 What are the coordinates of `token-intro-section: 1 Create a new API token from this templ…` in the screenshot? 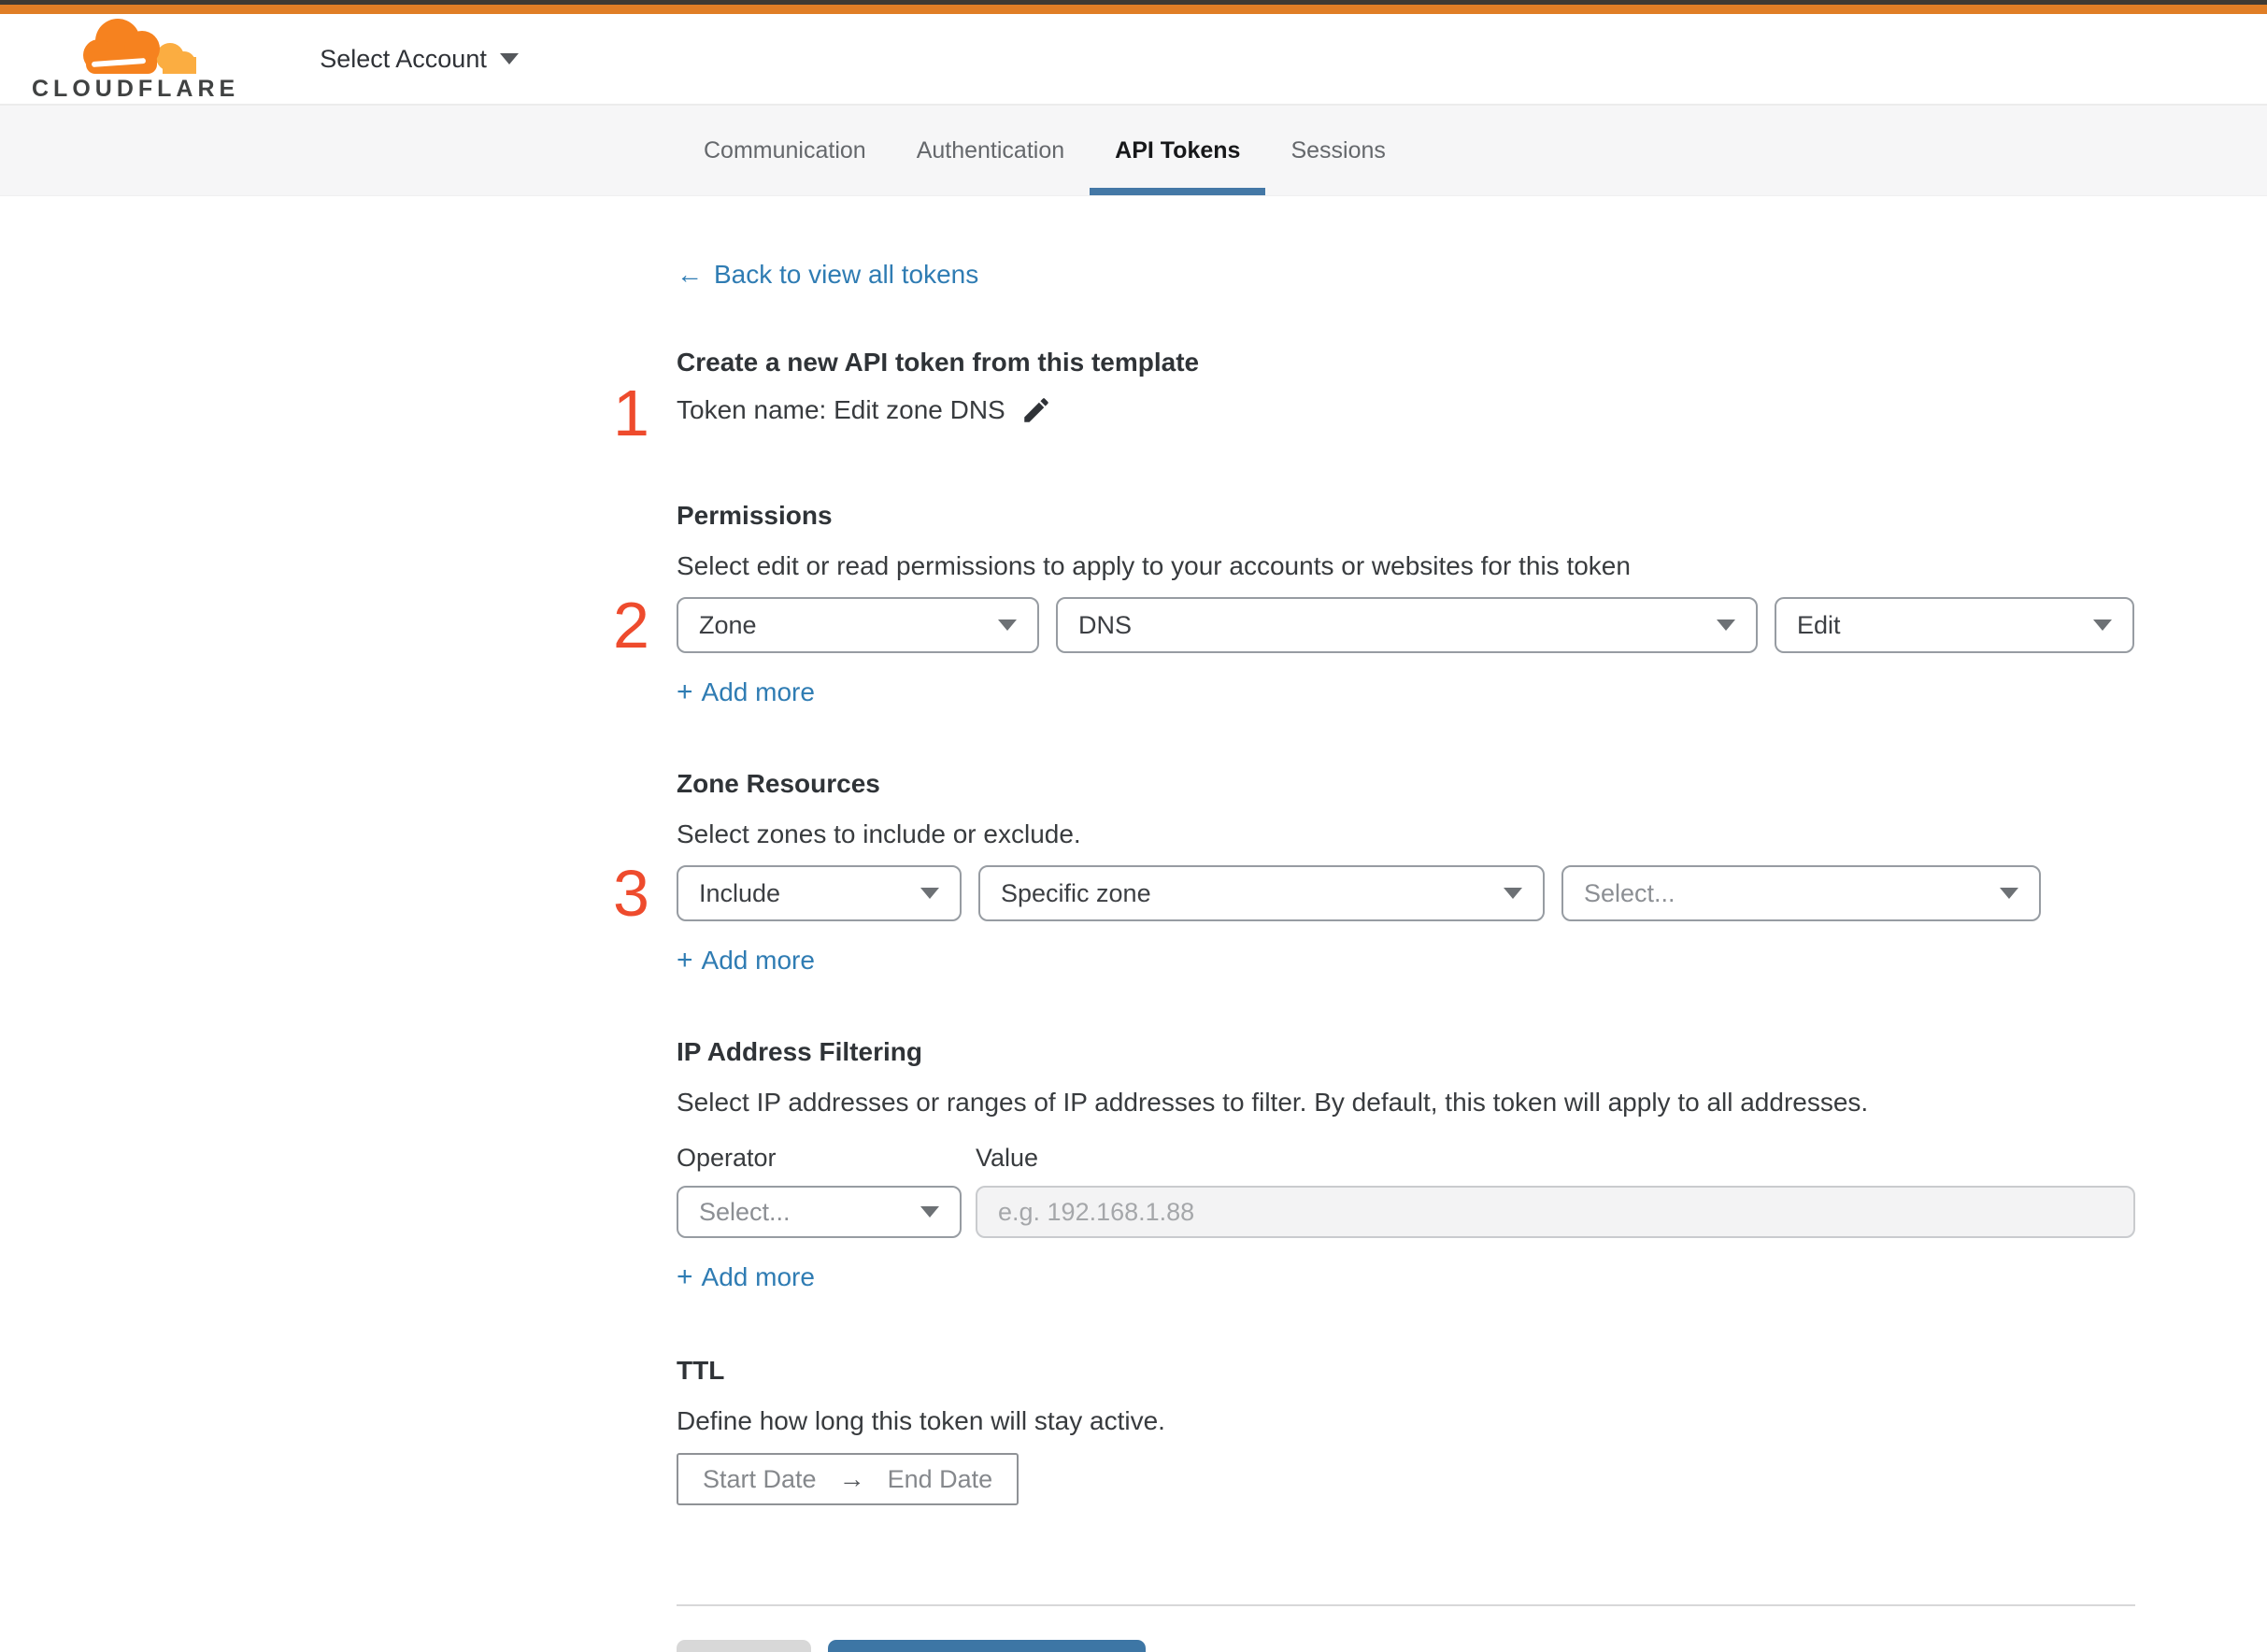 It's located at (1374, 397).